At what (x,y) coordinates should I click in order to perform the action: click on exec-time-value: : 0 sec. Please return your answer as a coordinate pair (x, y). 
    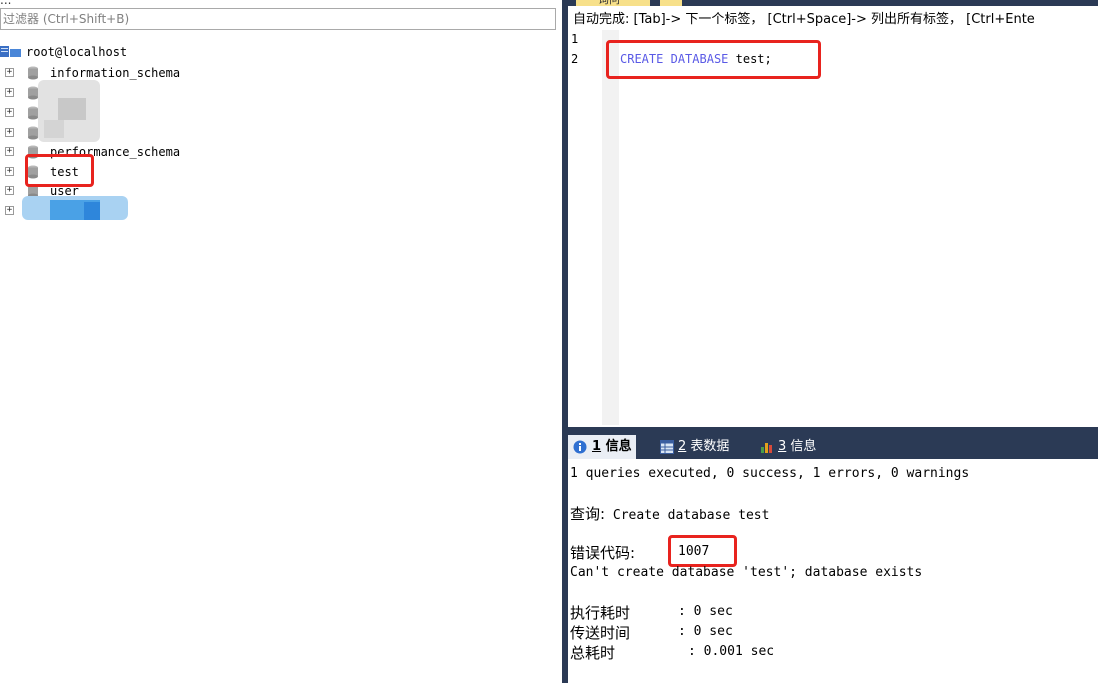
    Looking at the image, I should click on (705, 611).